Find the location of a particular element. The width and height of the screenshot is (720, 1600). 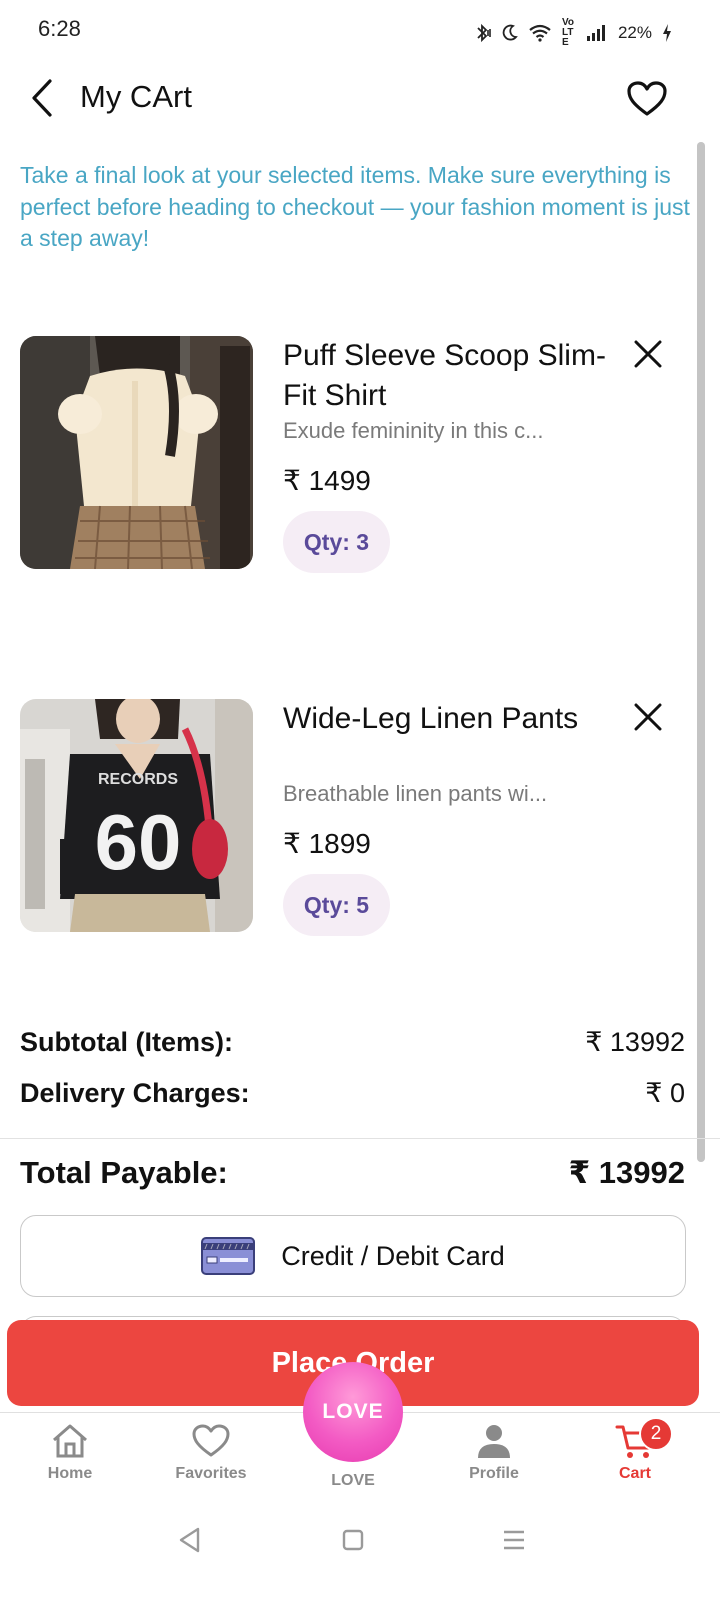

nav-label-love: LOVE is located at coordinates (353, 1480).